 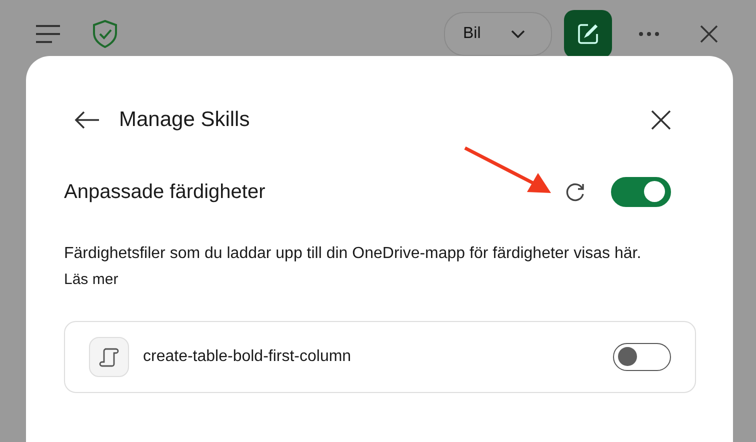 What do you see at coordinates (649, 34) in the screenshot?
I see `more-icon` at bounding box center [649, 34].